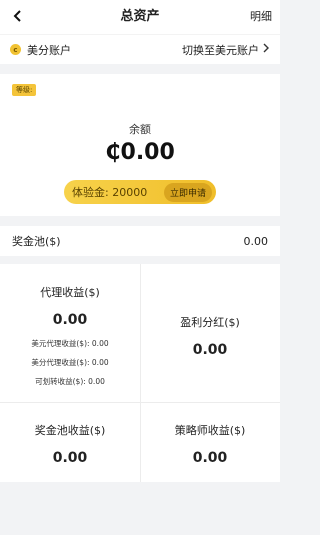 This screenshot has height=535, width=320. Describe the element at coordinates (49, 50) in the screenshot. I see `account-name: 美分账户` at that location.